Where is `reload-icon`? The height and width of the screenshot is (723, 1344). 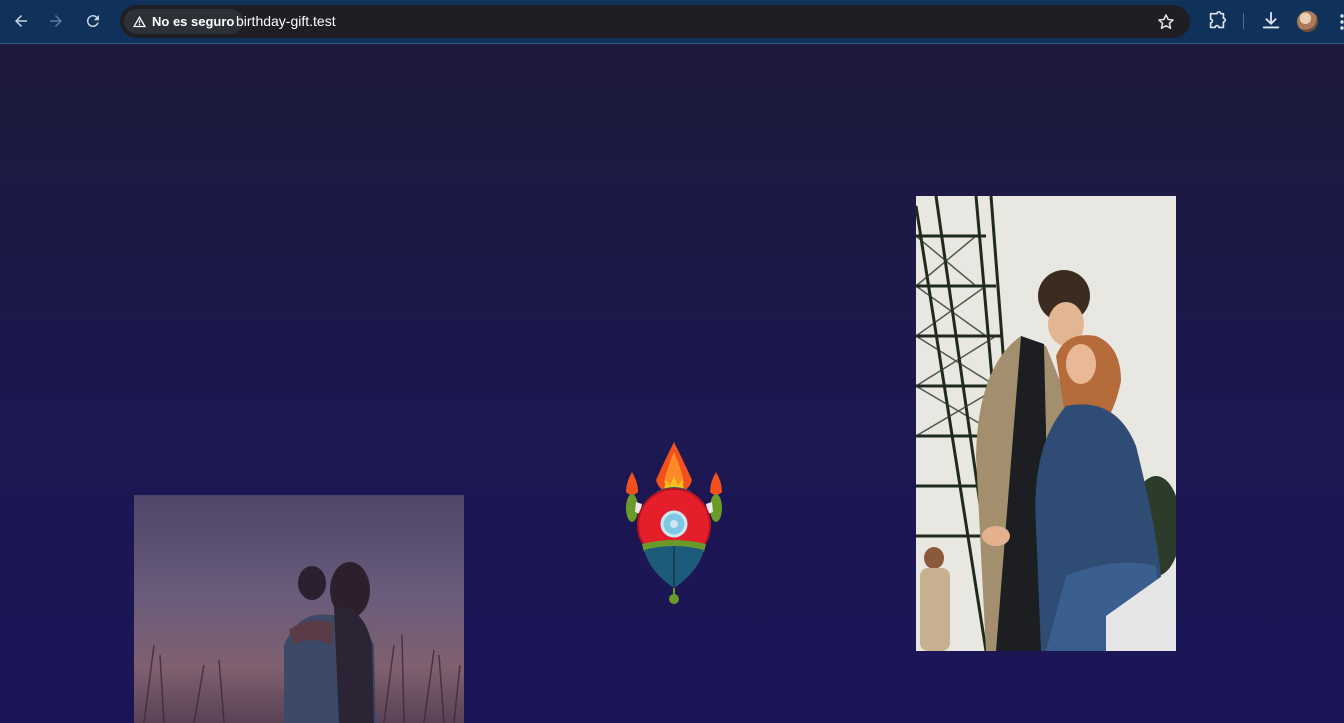
reload-icon is located at coordinates (92, 21).